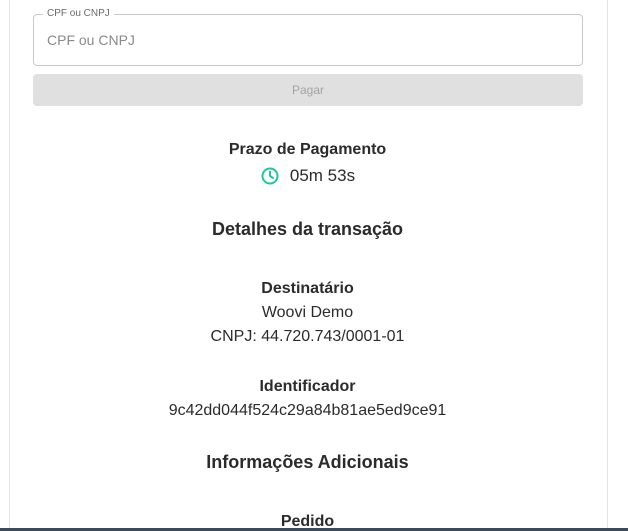  Describe the element at coordinates (307, 288) in the screenshot. I see `recipient-label: Destinatário` at that location.